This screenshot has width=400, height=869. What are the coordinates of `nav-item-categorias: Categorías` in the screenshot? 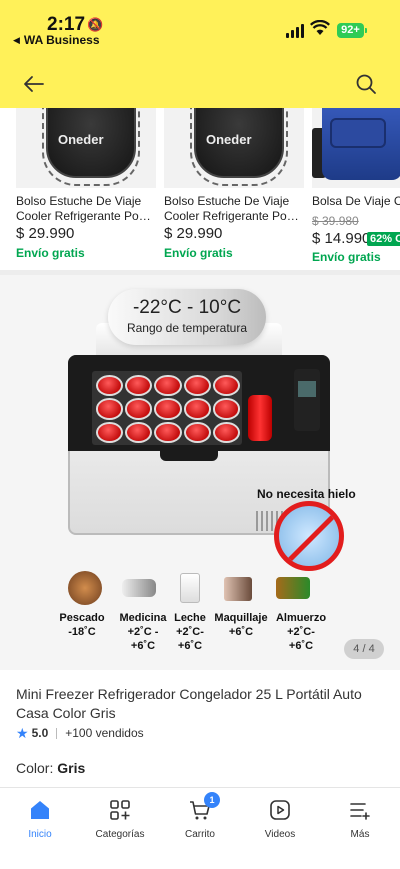 It's located at (120, 823).